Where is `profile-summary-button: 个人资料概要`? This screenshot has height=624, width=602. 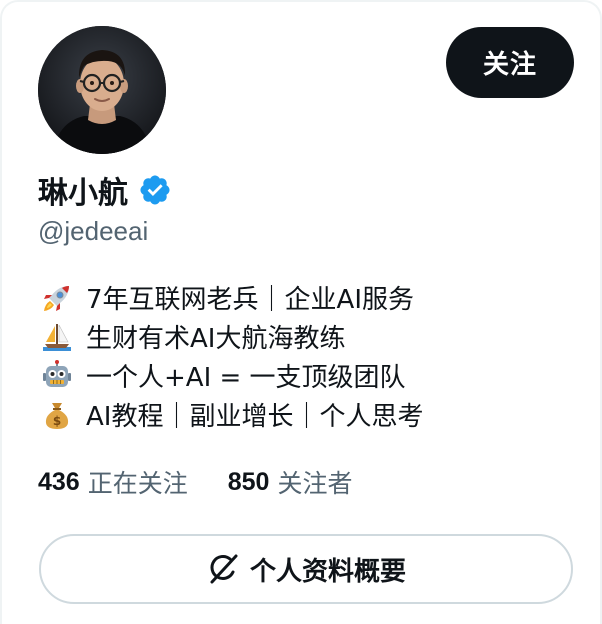
profile-summary-button: 个人资料概要 is located at coordinates (306, 569).